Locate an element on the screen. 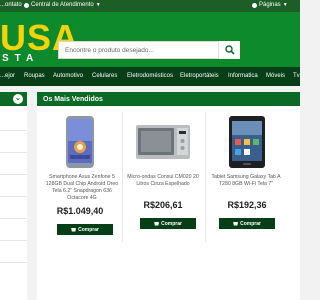  nav-item-roupas: Roupas is located at coordinates (34, 76).